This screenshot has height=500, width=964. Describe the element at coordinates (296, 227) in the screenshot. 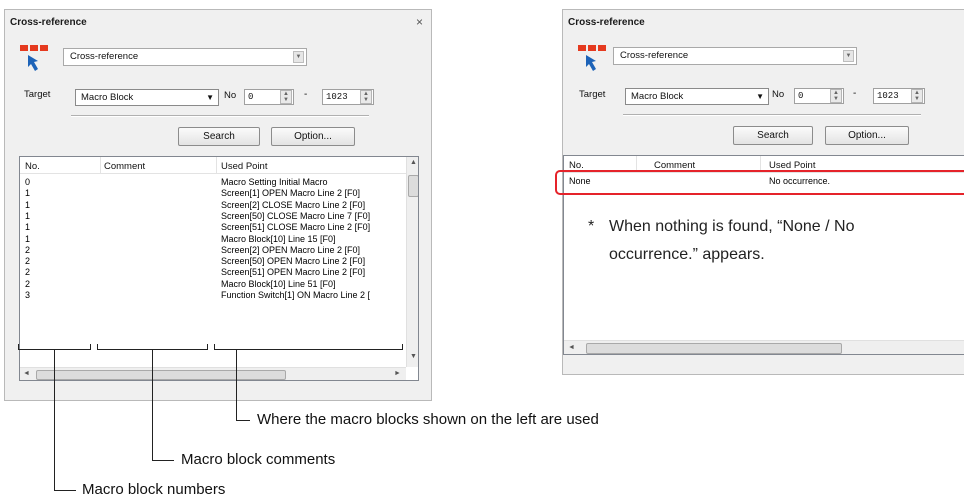

I see `row-used-point: Screen[51] CLOSE Macro Line 2 [F0]` at that location.